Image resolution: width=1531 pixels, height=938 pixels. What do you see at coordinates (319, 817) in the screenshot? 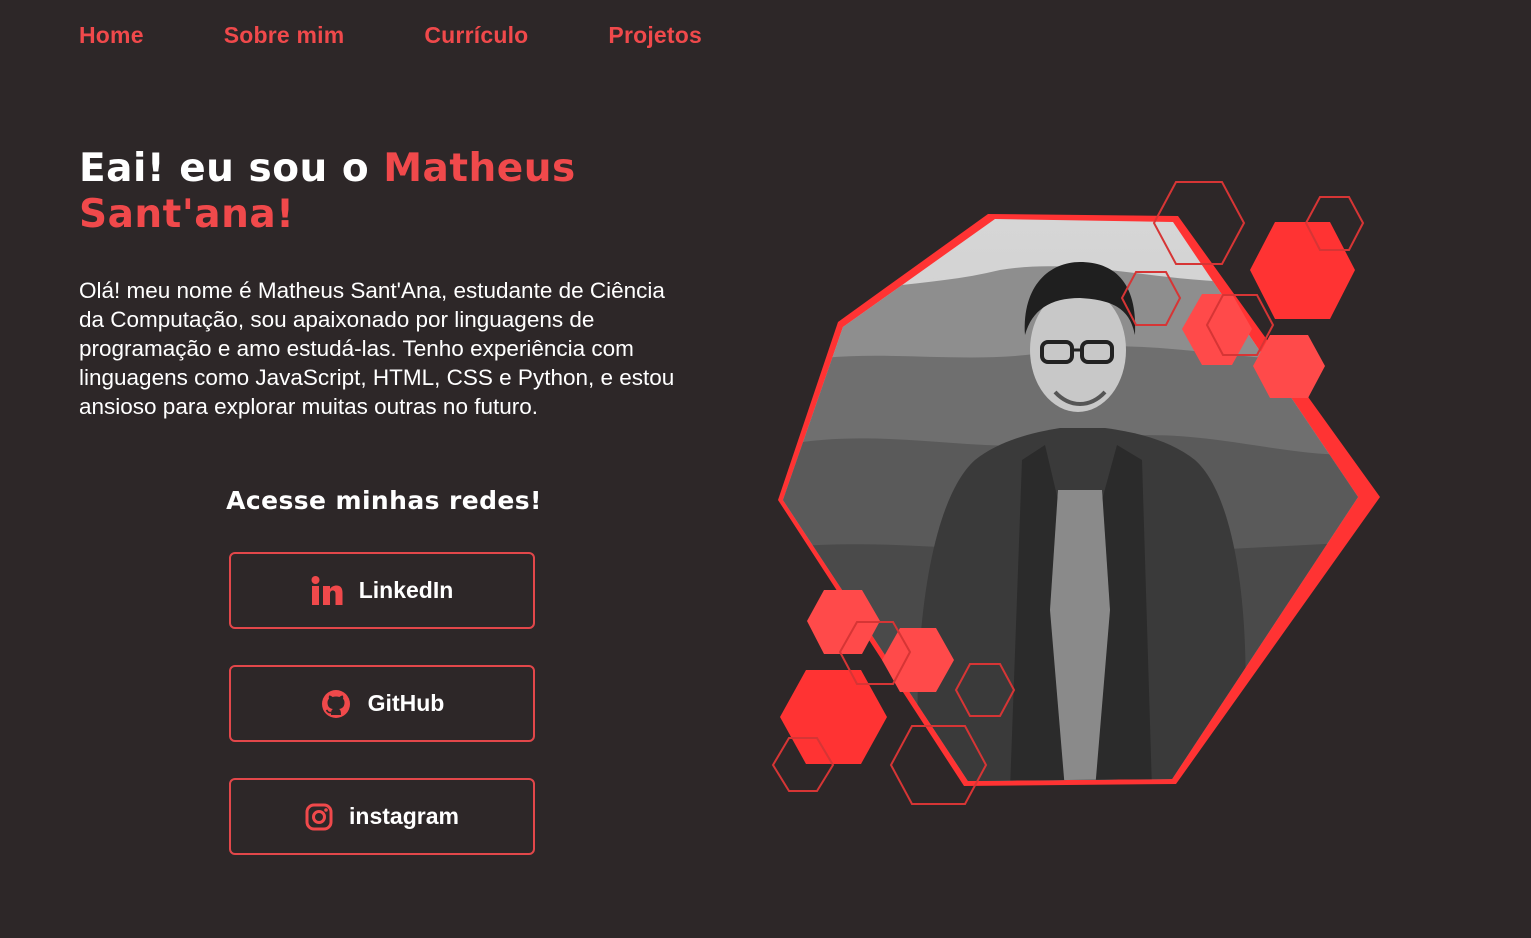
I see `instagram-icon` at bounding box center [319, 817].